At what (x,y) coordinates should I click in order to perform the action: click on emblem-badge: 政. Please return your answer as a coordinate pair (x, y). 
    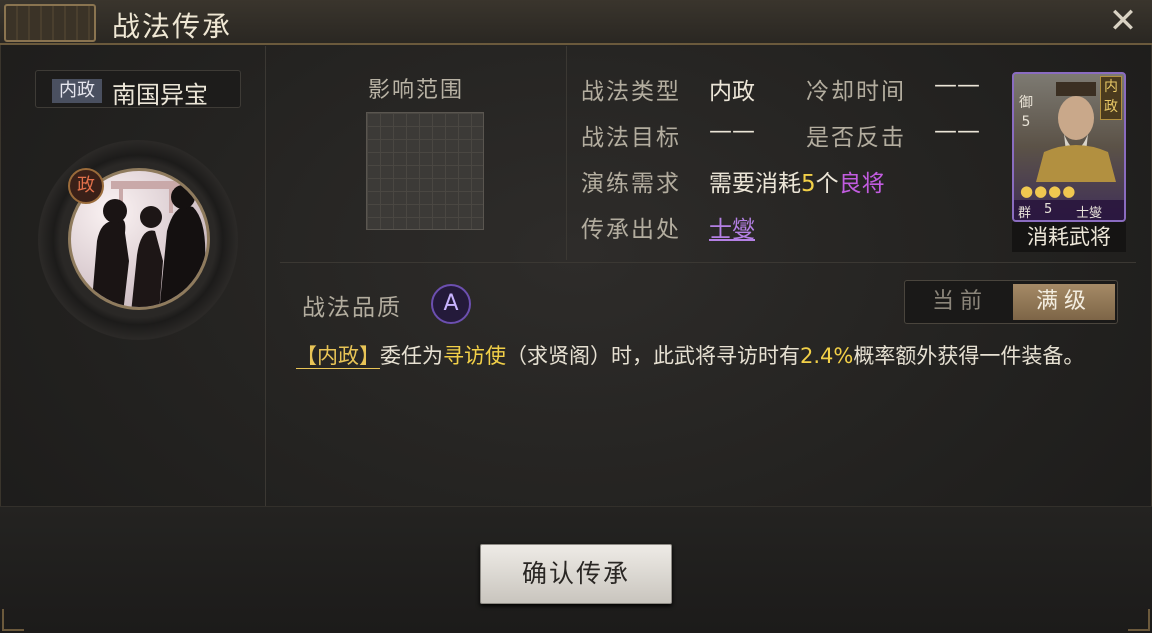
    Looking at the image, I should click on (86, 186).